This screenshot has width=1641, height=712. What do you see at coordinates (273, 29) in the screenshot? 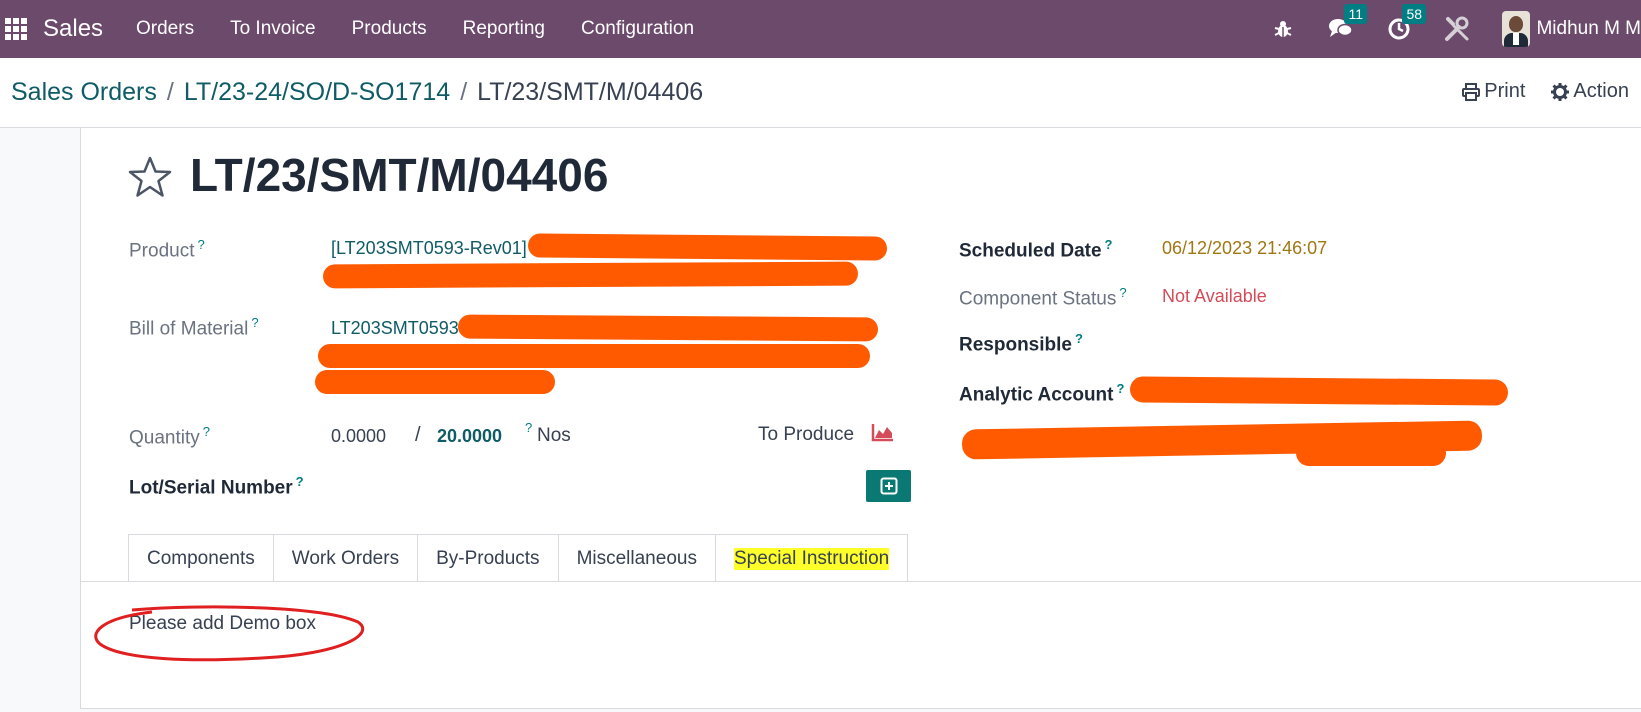
I see `menu-to-invoice: To Invoice` at bounding box center [273, 29].